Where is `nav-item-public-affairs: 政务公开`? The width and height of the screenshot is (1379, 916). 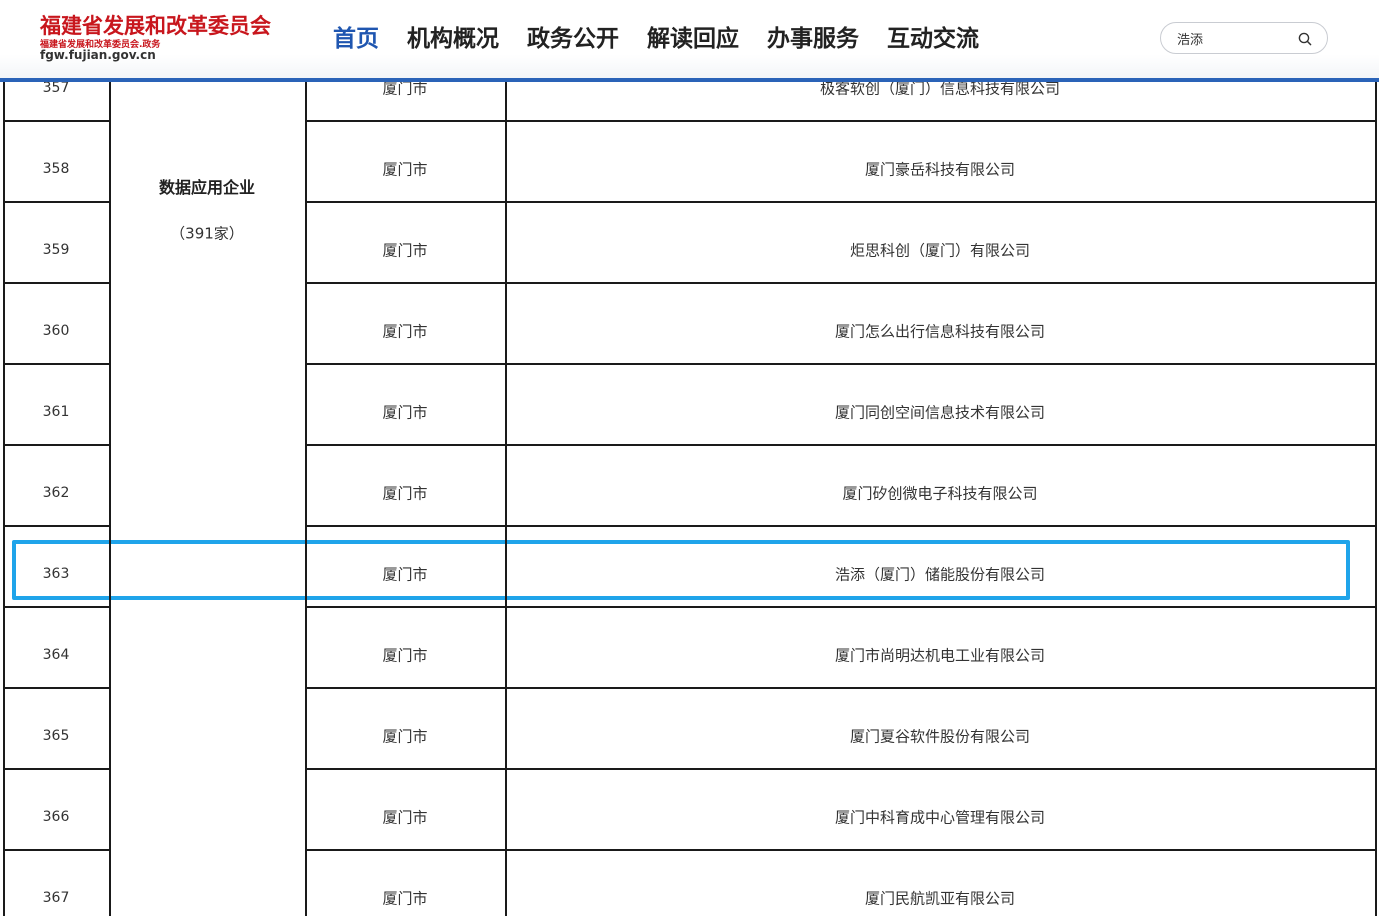
nav-item-public-affairs: 政务公开 is located at coordinates (573, 39).